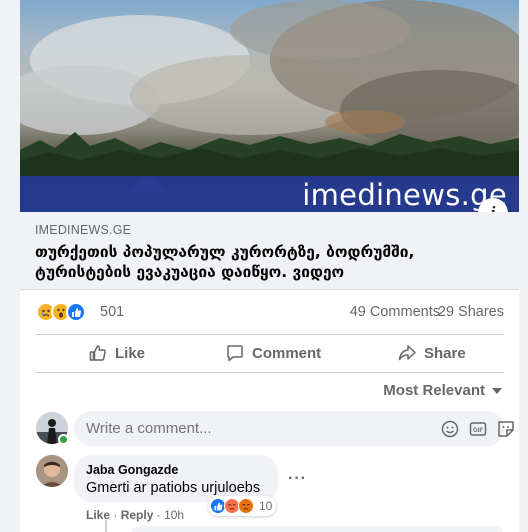  Describe the element at coordinates (497, 390) in the screenshot. I see `caret-down-icon` at that location.